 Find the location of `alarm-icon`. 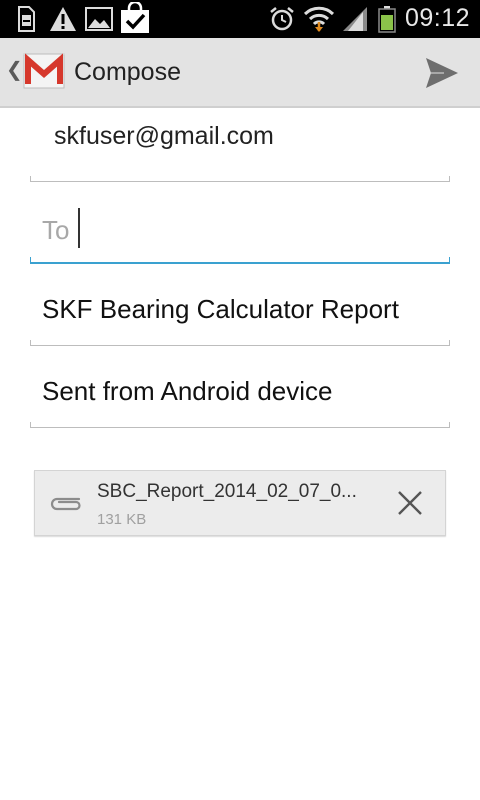

alarm-icon is located at coordinates (282, 19).